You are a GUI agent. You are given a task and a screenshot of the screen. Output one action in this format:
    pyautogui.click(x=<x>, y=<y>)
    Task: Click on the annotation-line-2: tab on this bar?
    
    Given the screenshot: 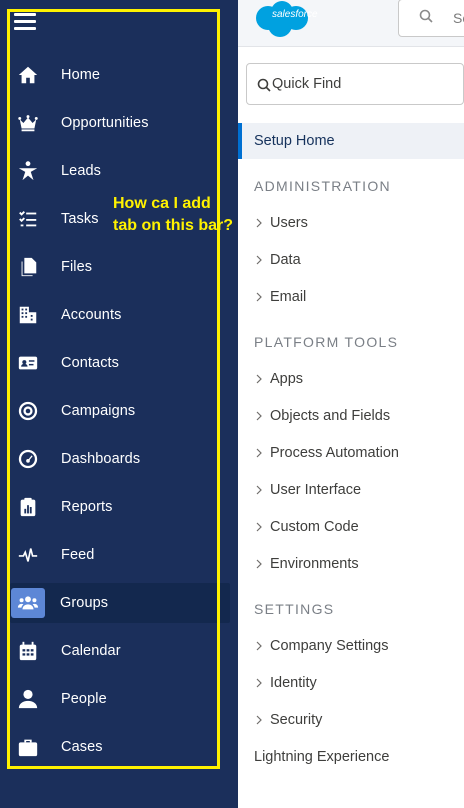 What is the action you would take?
    pyautogui.click(x=173, y=225)
    